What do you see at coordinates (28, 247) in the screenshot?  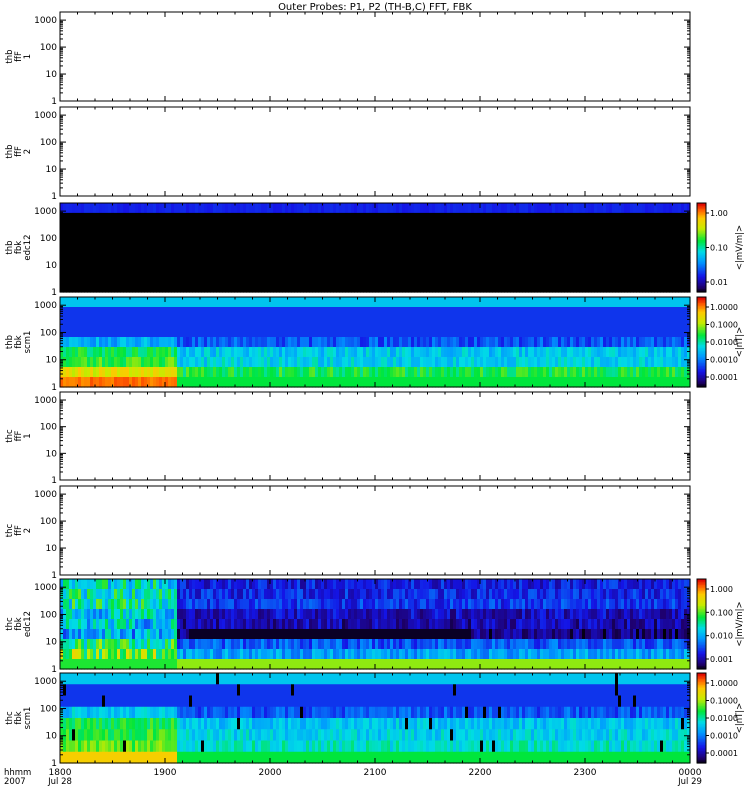 I see `panel-label-line: edc12` at bounding box center [28, 247].